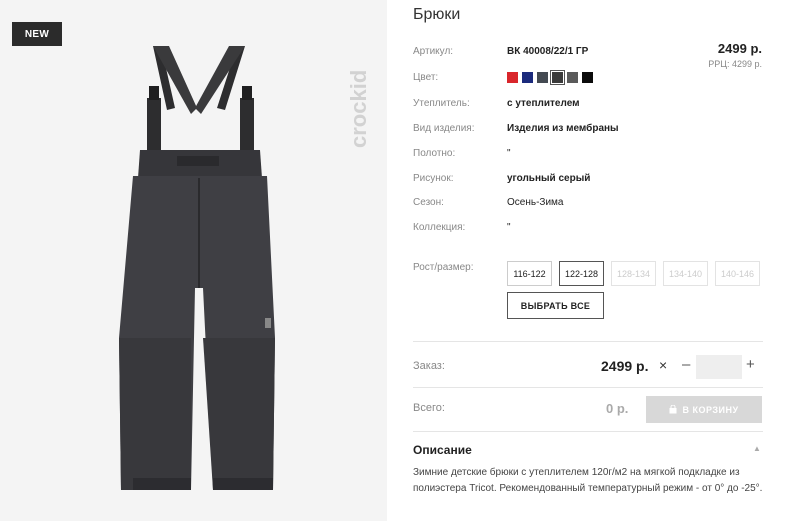 This screenshot has height=521, width=800. What do you see at coordinates (555, 305) in the screenshot?
I see `select-all-button: ВЫБРАТЬ ВСЕ` at bounding box center [555, 305].